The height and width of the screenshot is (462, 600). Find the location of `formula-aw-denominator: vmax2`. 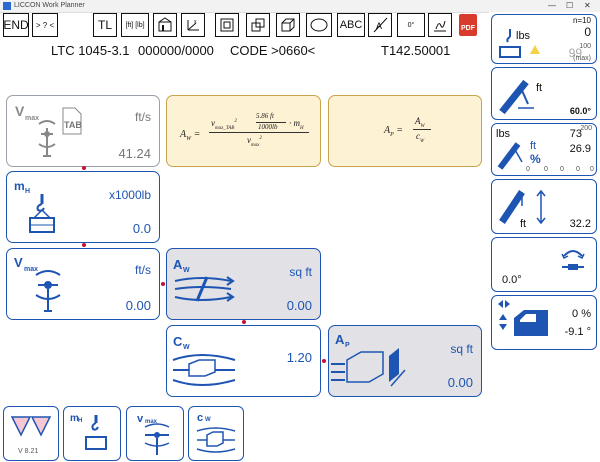

formula-aw-denominator: vmax2 is located at coordinates (254, 141).